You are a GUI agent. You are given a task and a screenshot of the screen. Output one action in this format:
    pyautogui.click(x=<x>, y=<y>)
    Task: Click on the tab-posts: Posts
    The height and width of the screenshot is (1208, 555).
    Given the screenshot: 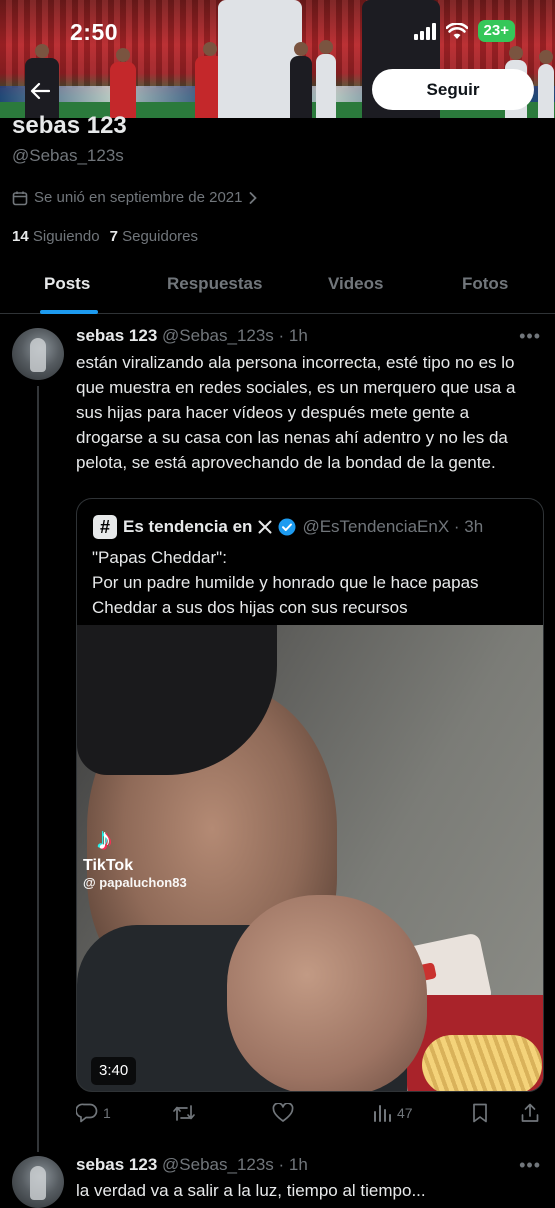 What is the action you would take?
    pyautogui.click(x=67, y=284)
    